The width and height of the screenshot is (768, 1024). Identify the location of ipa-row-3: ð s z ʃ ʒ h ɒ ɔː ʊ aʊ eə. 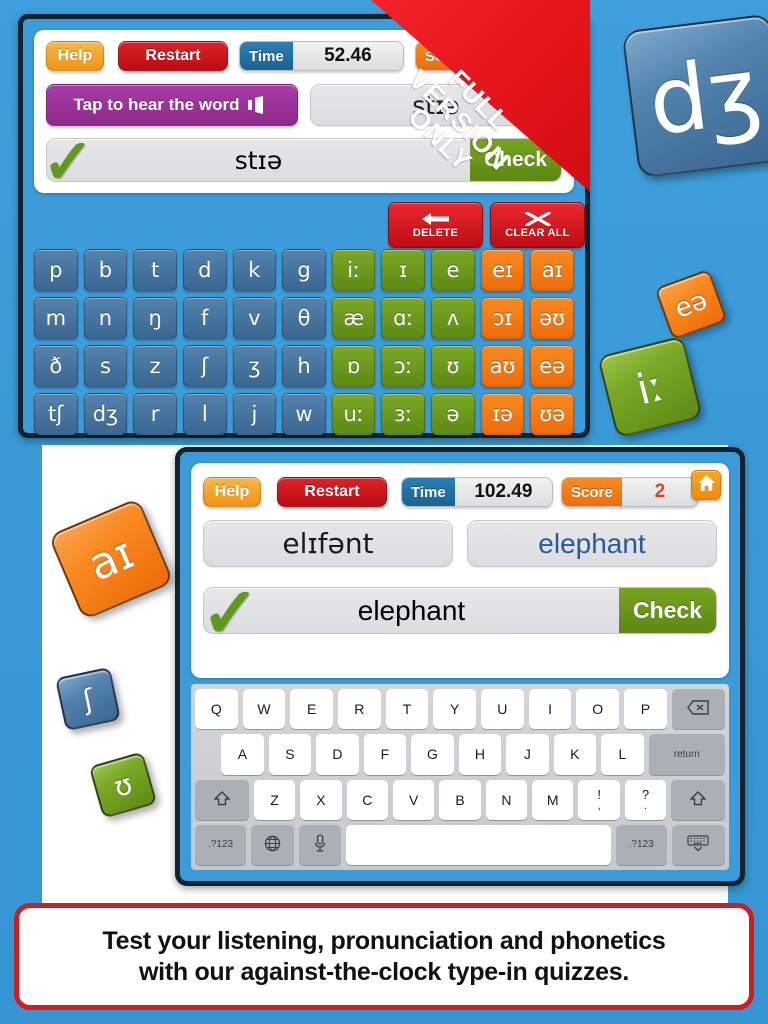
(304, 366).